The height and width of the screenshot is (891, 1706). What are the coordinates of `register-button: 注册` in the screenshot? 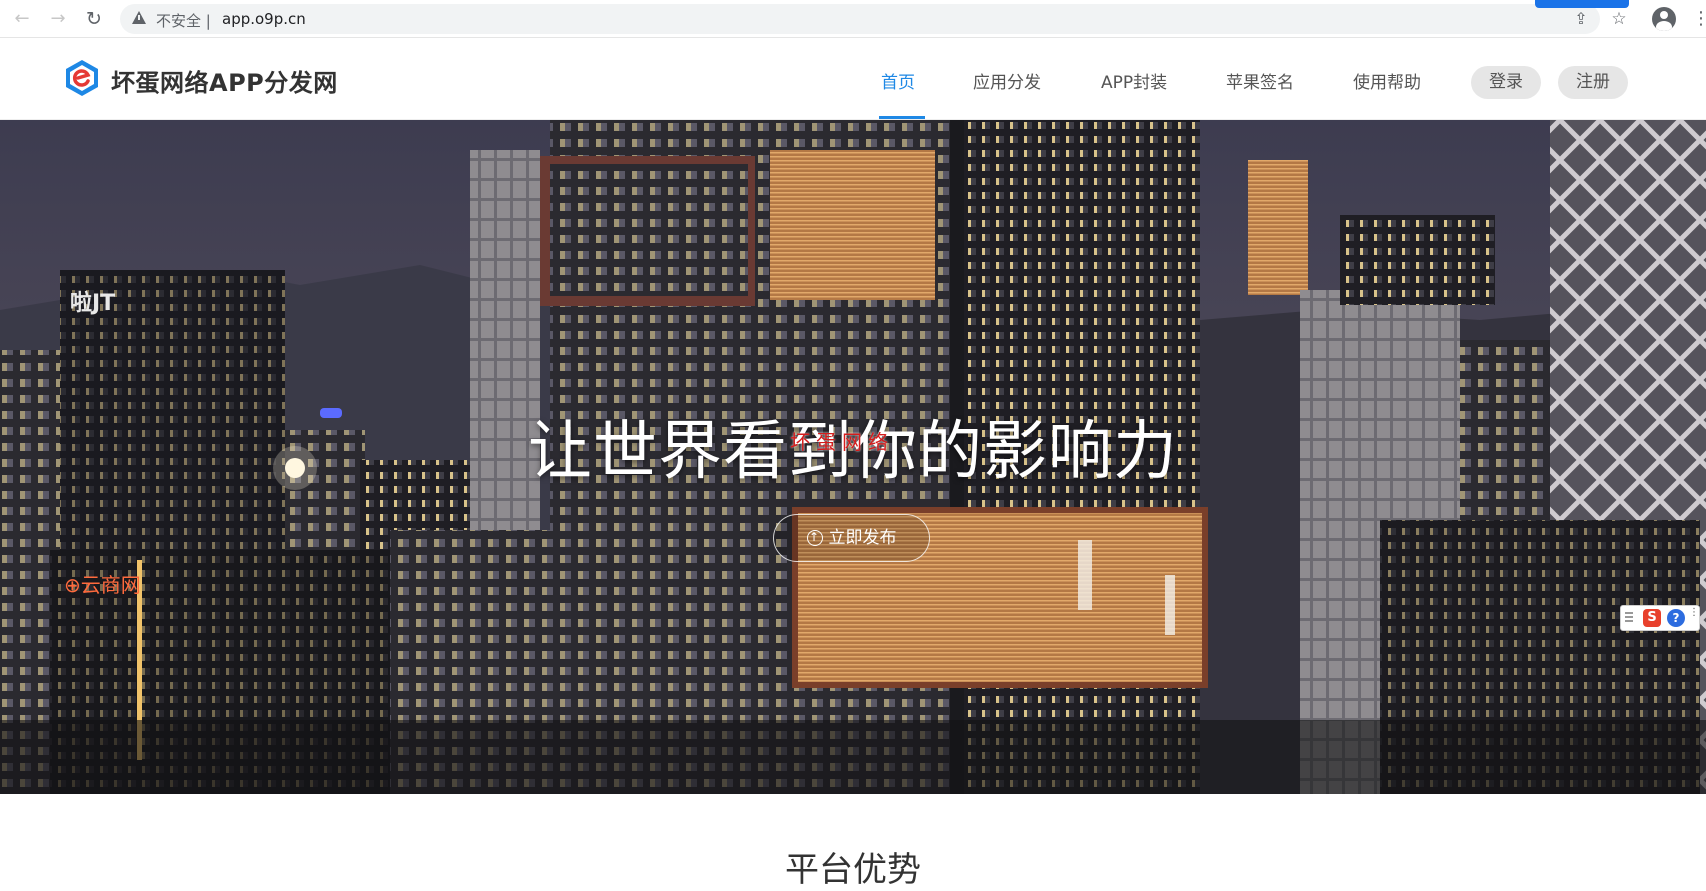 It's located at (1593, 82).